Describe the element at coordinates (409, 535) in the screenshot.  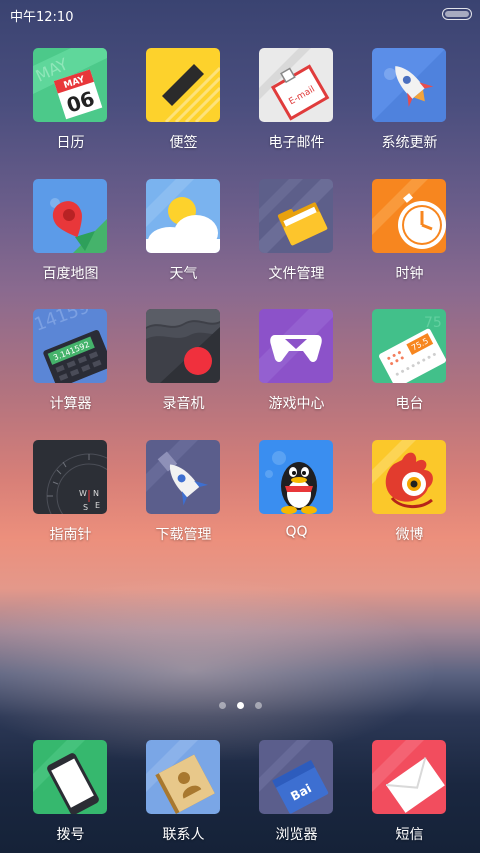
I see `app-label: 微博` at that location.